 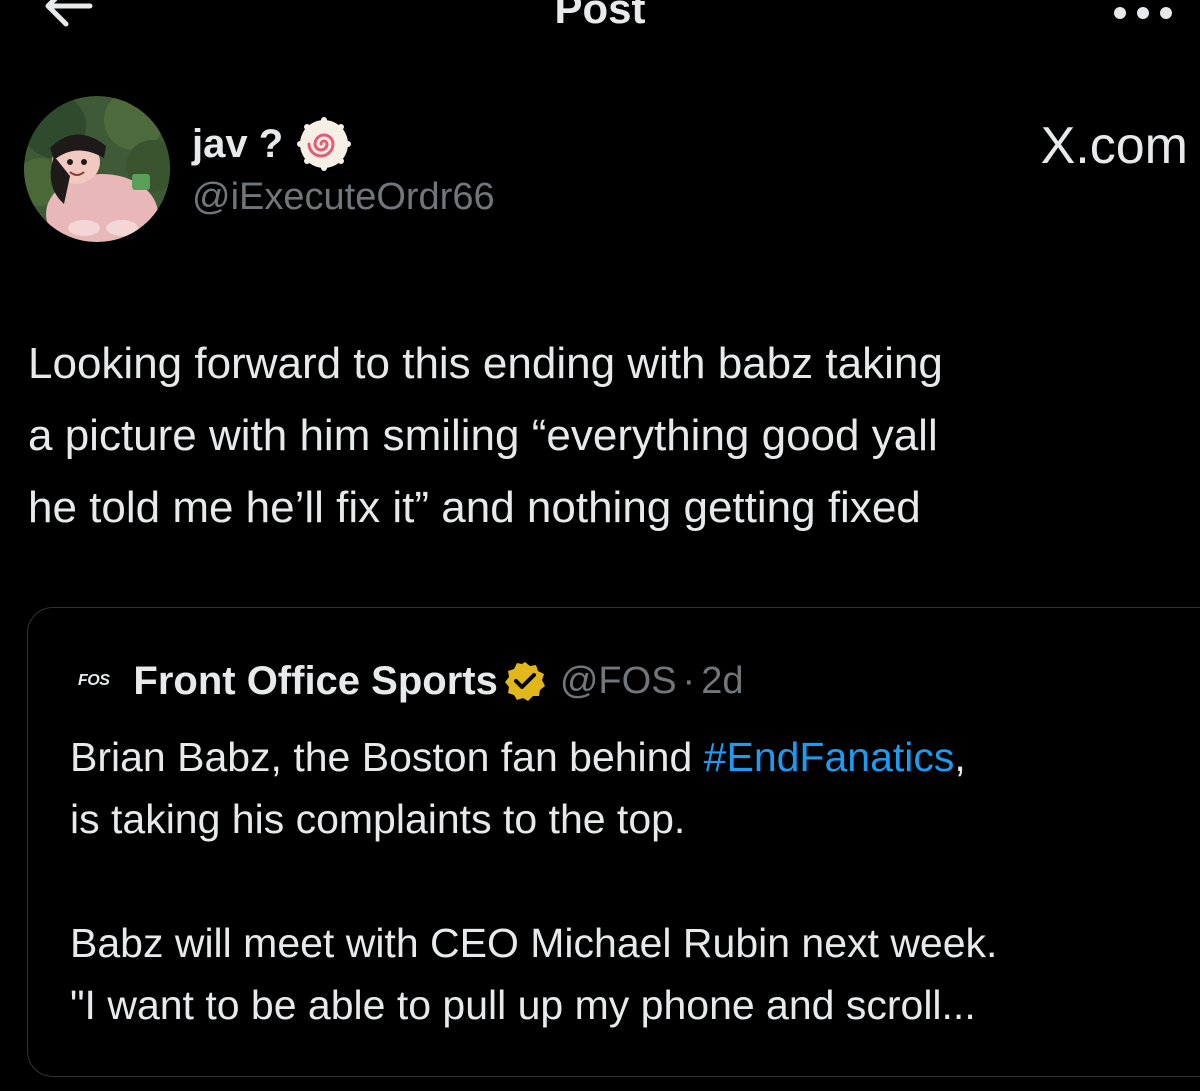 I want to click on hashtag-link: #EndFanatics, so click(x=829, y=757).